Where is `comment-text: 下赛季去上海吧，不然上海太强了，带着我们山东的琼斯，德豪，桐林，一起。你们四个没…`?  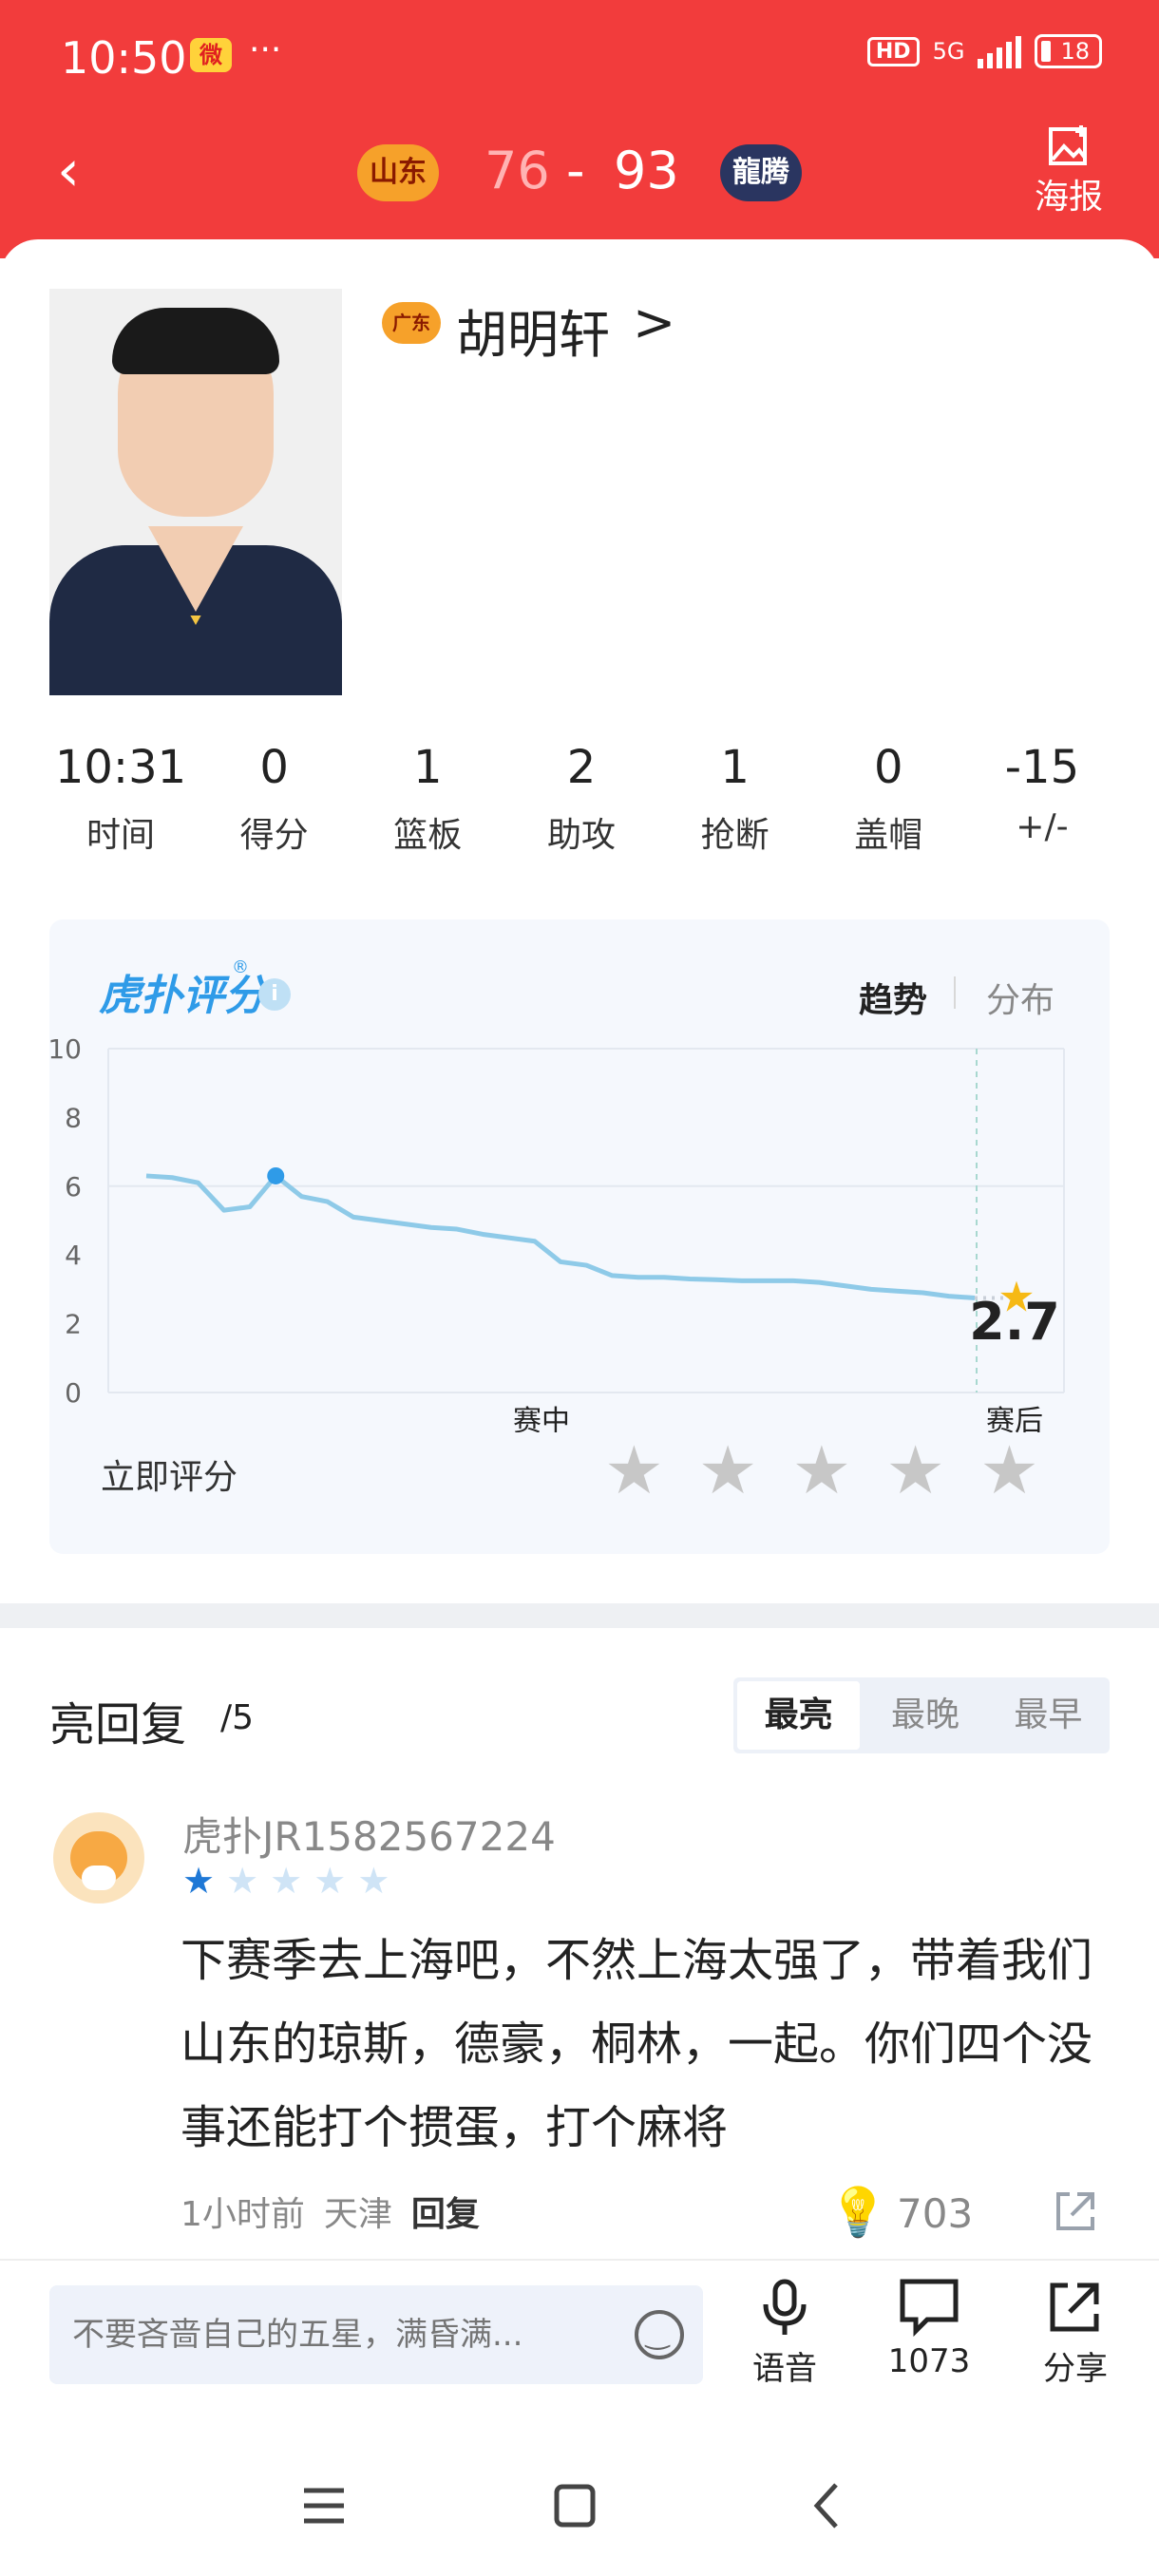 comment-text: 下赛季去上海吧，不然上海太强了，带着我们山东的琼斯，德豪，桐林，一起。你们四个没… is located at coordinates (636, 2044).